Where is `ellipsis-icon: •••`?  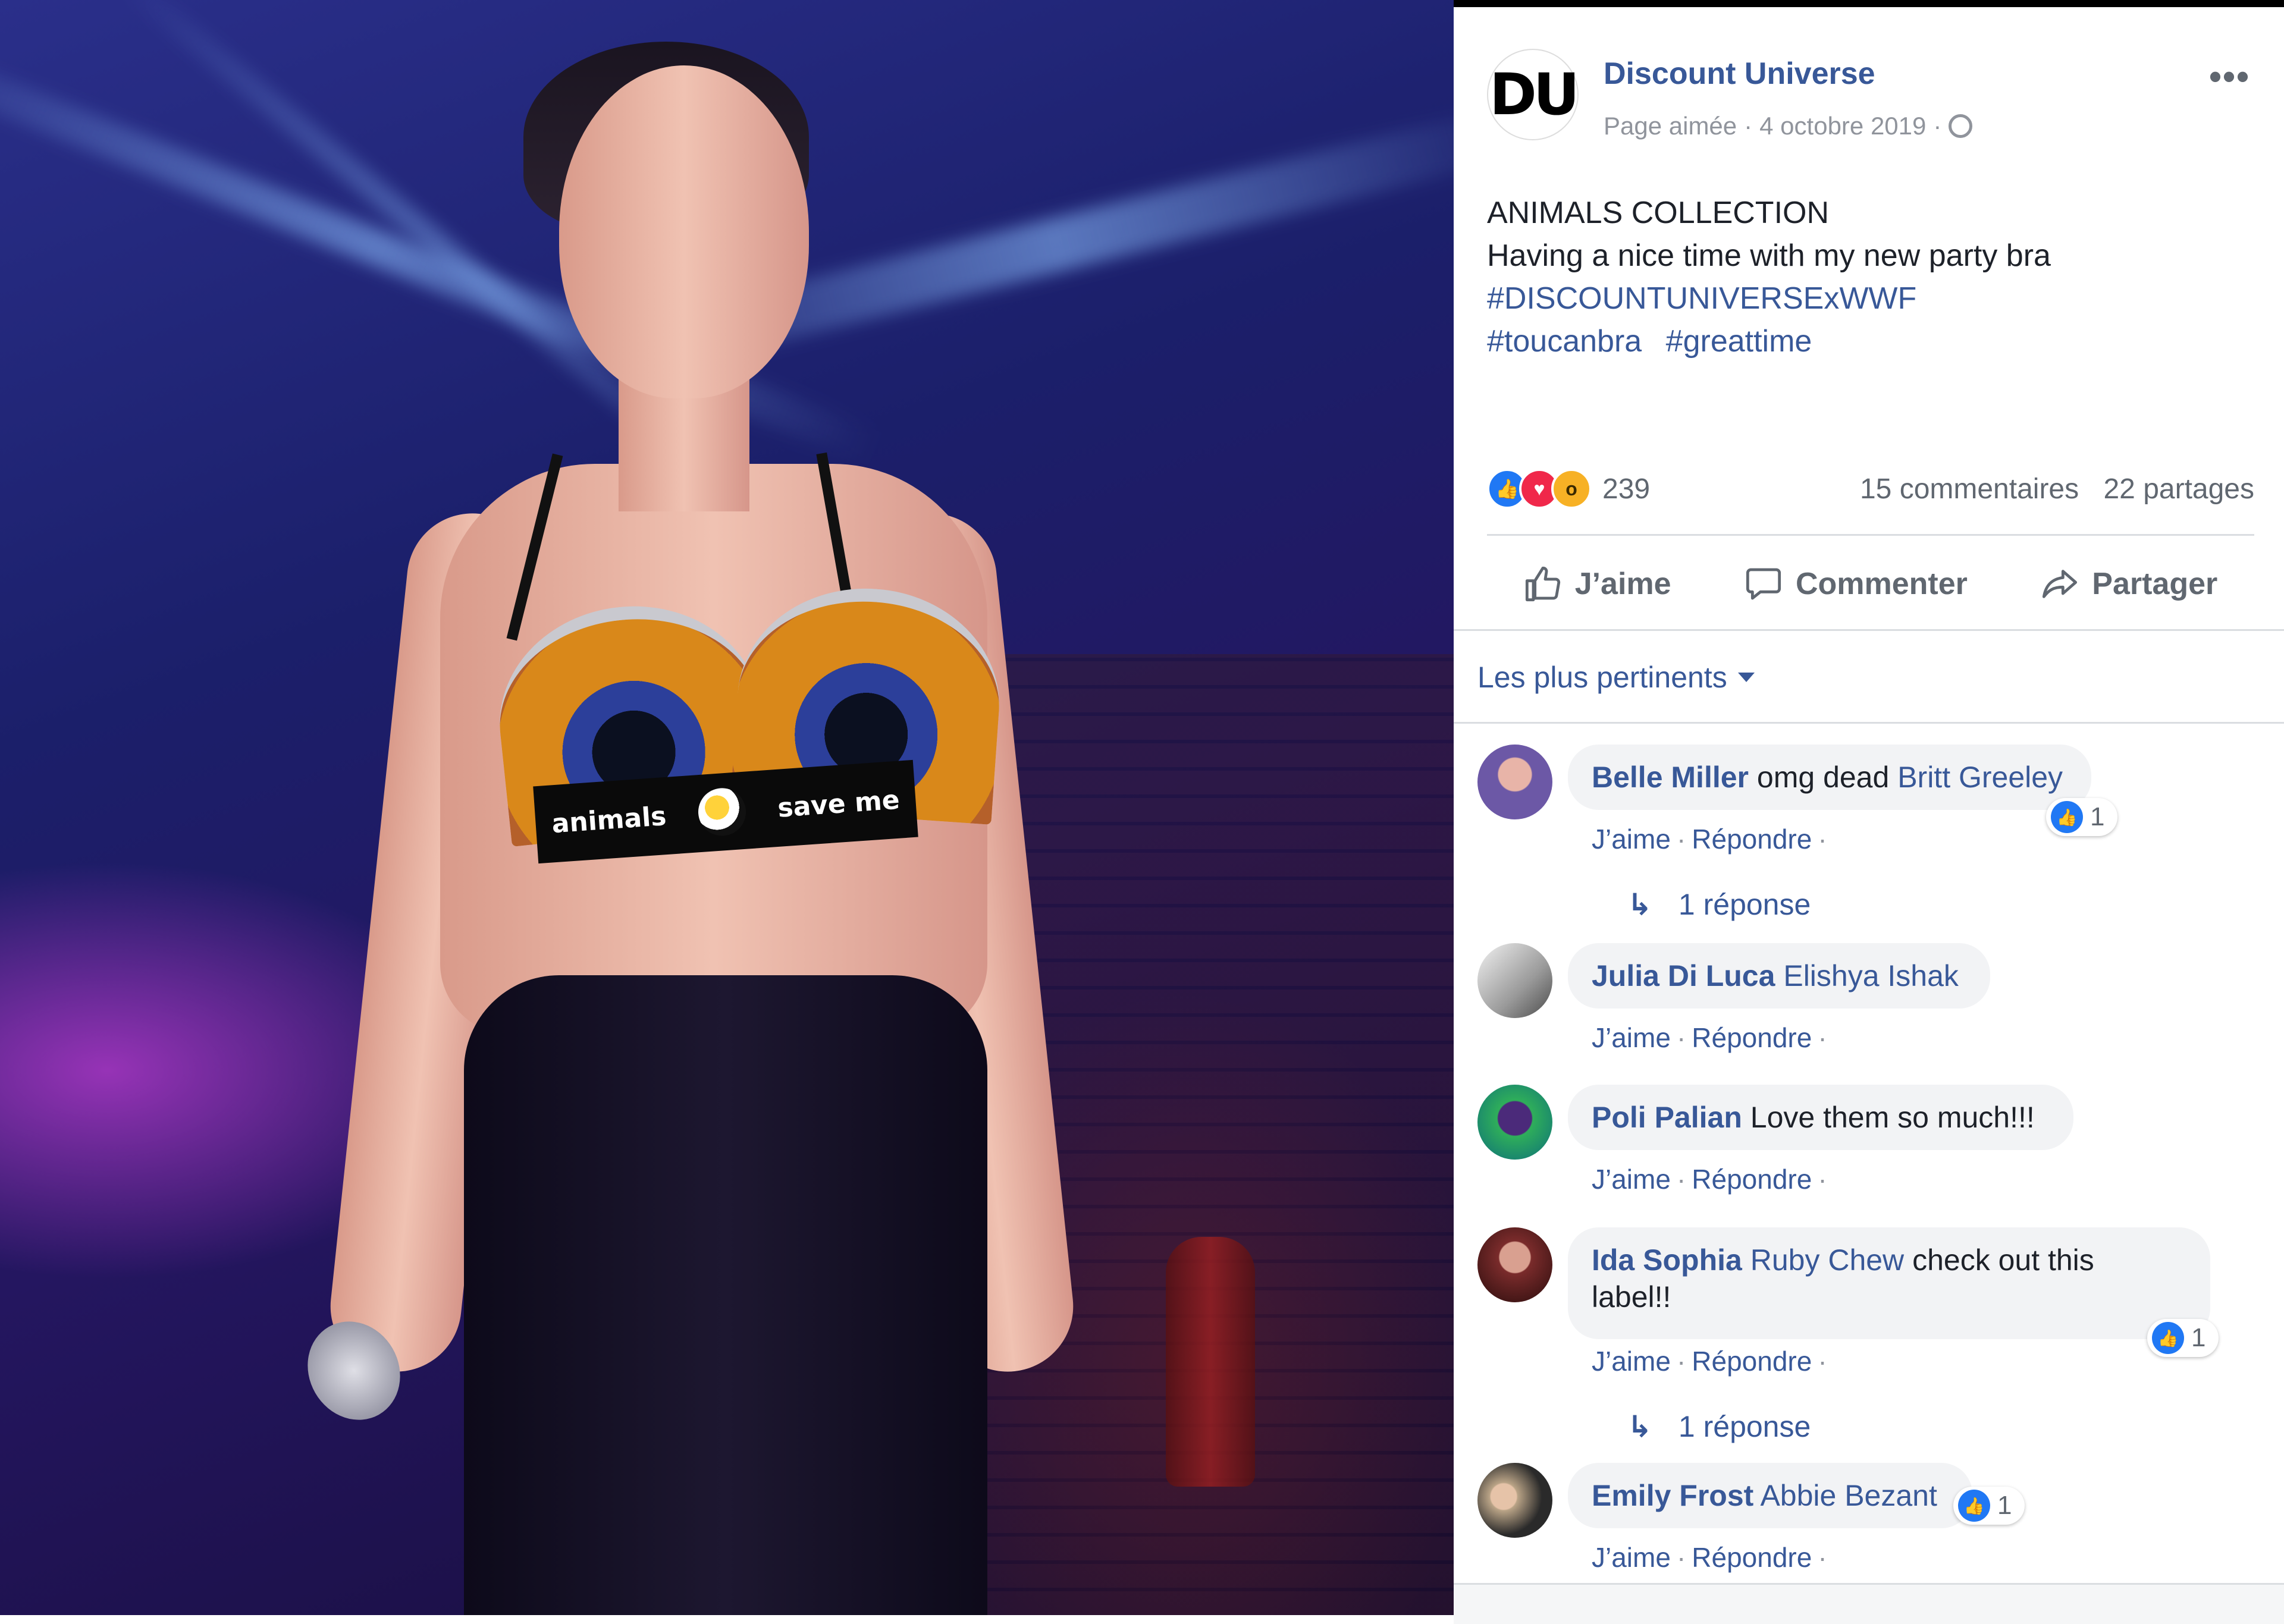 ellipsis-icon: ••• is located at coordinates (2230, 76).